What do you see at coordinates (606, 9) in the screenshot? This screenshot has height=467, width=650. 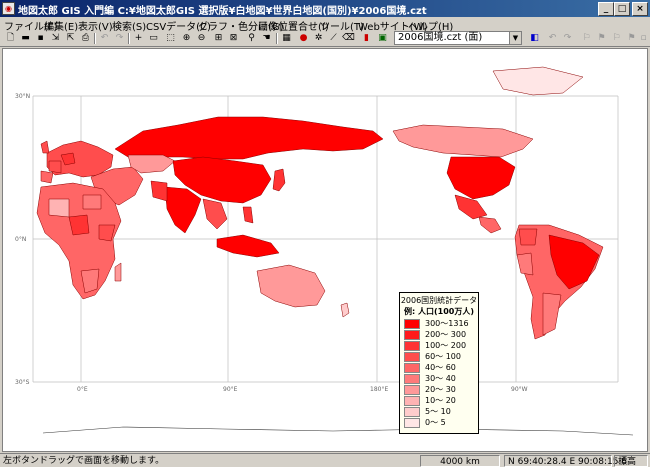 I see `minimize-button: _` at bounding box center [606, 9].